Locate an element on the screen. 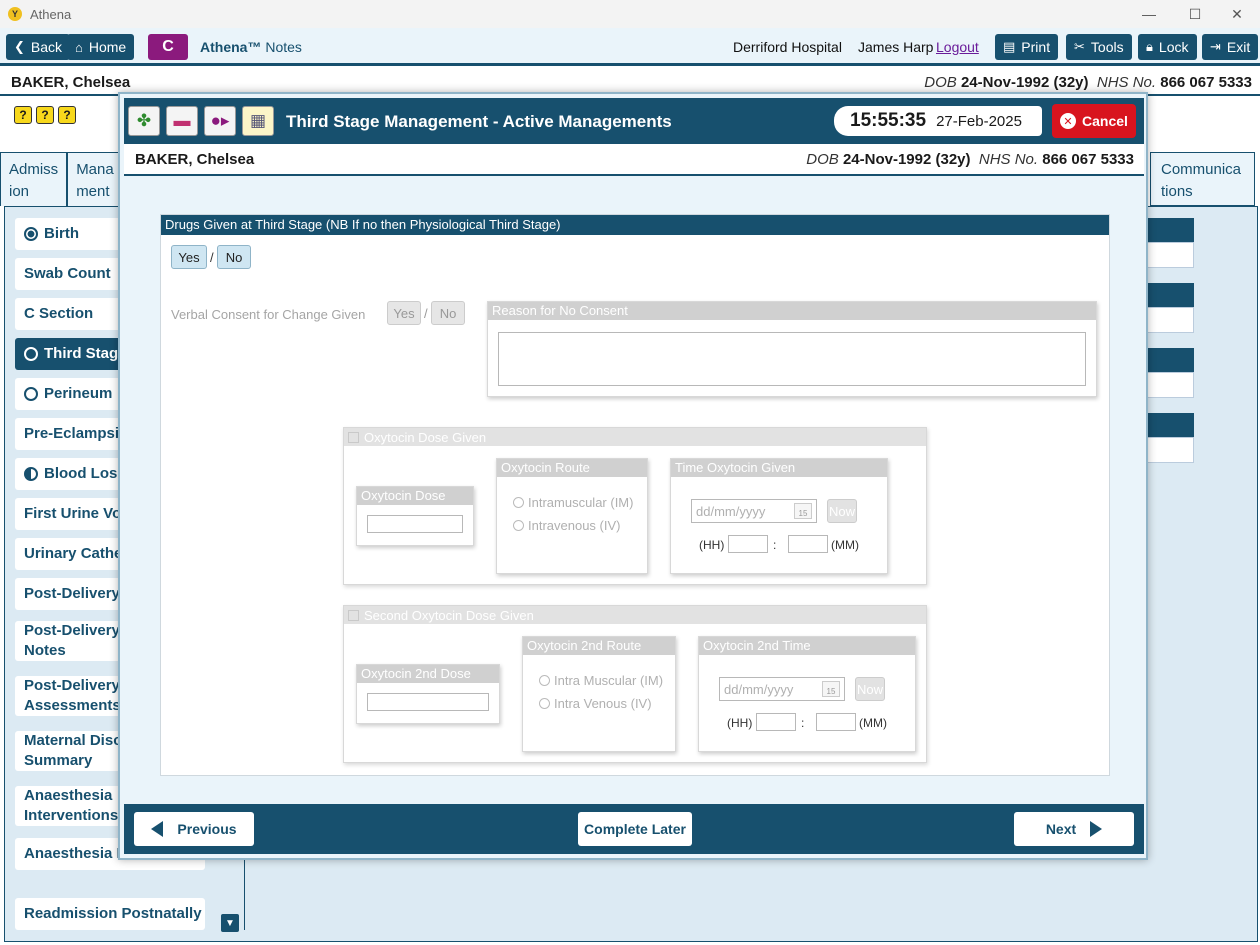  alert-icon: ? is located at coordinates (23, 115).